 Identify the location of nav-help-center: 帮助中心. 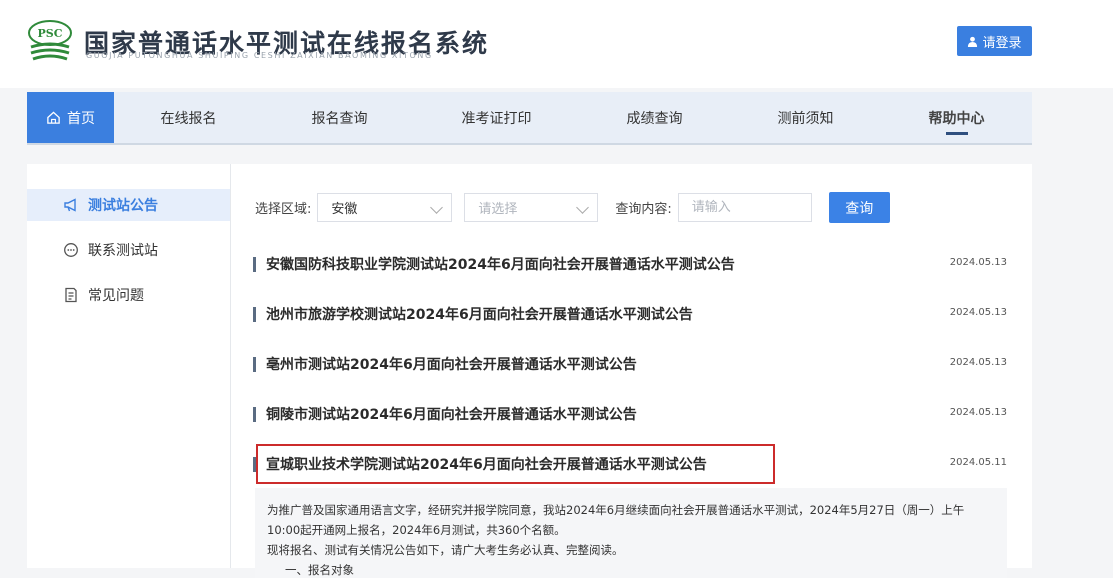
(956, 117).